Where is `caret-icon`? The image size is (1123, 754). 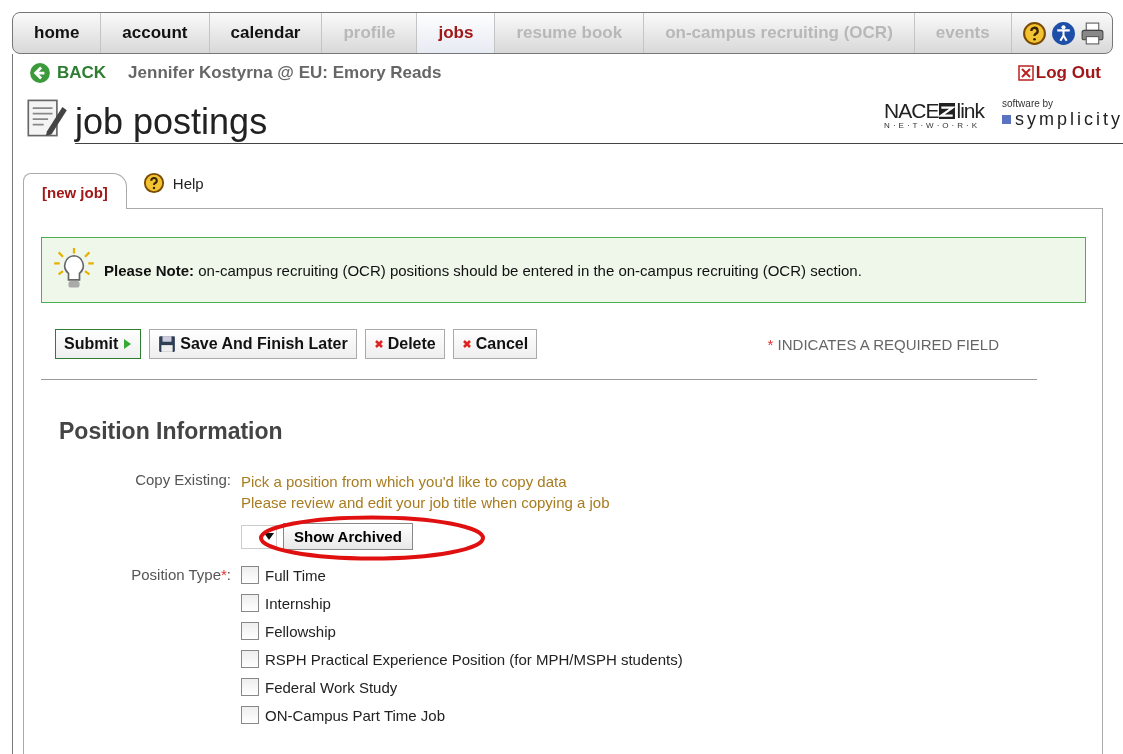 caret-icon is located at coordinates (269, 536).